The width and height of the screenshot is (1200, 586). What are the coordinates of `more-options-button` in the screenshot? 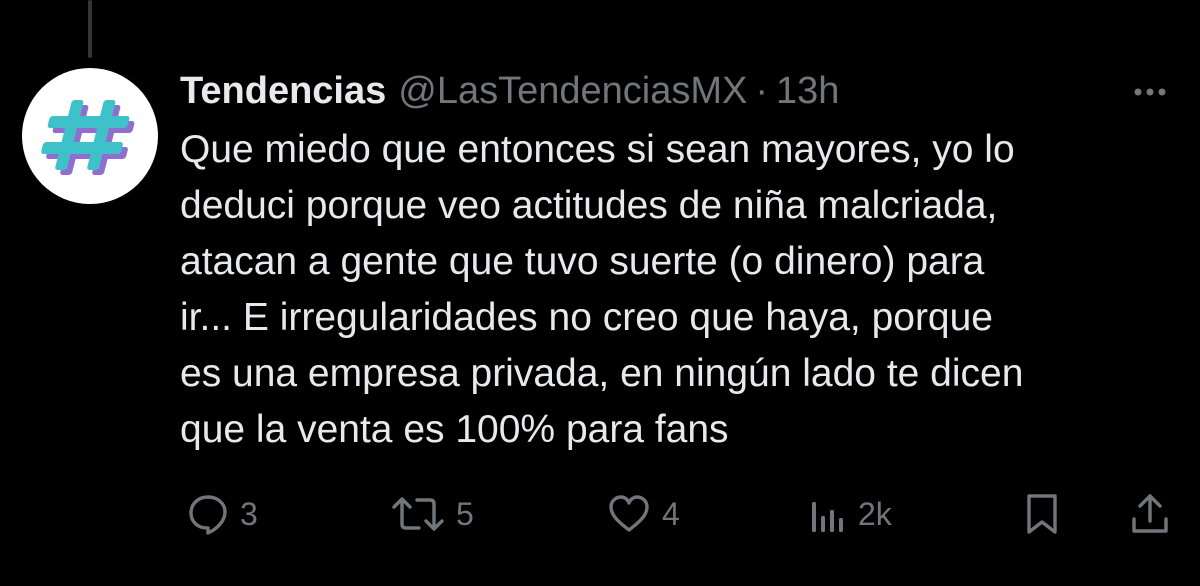 It's located at (1150, 92).